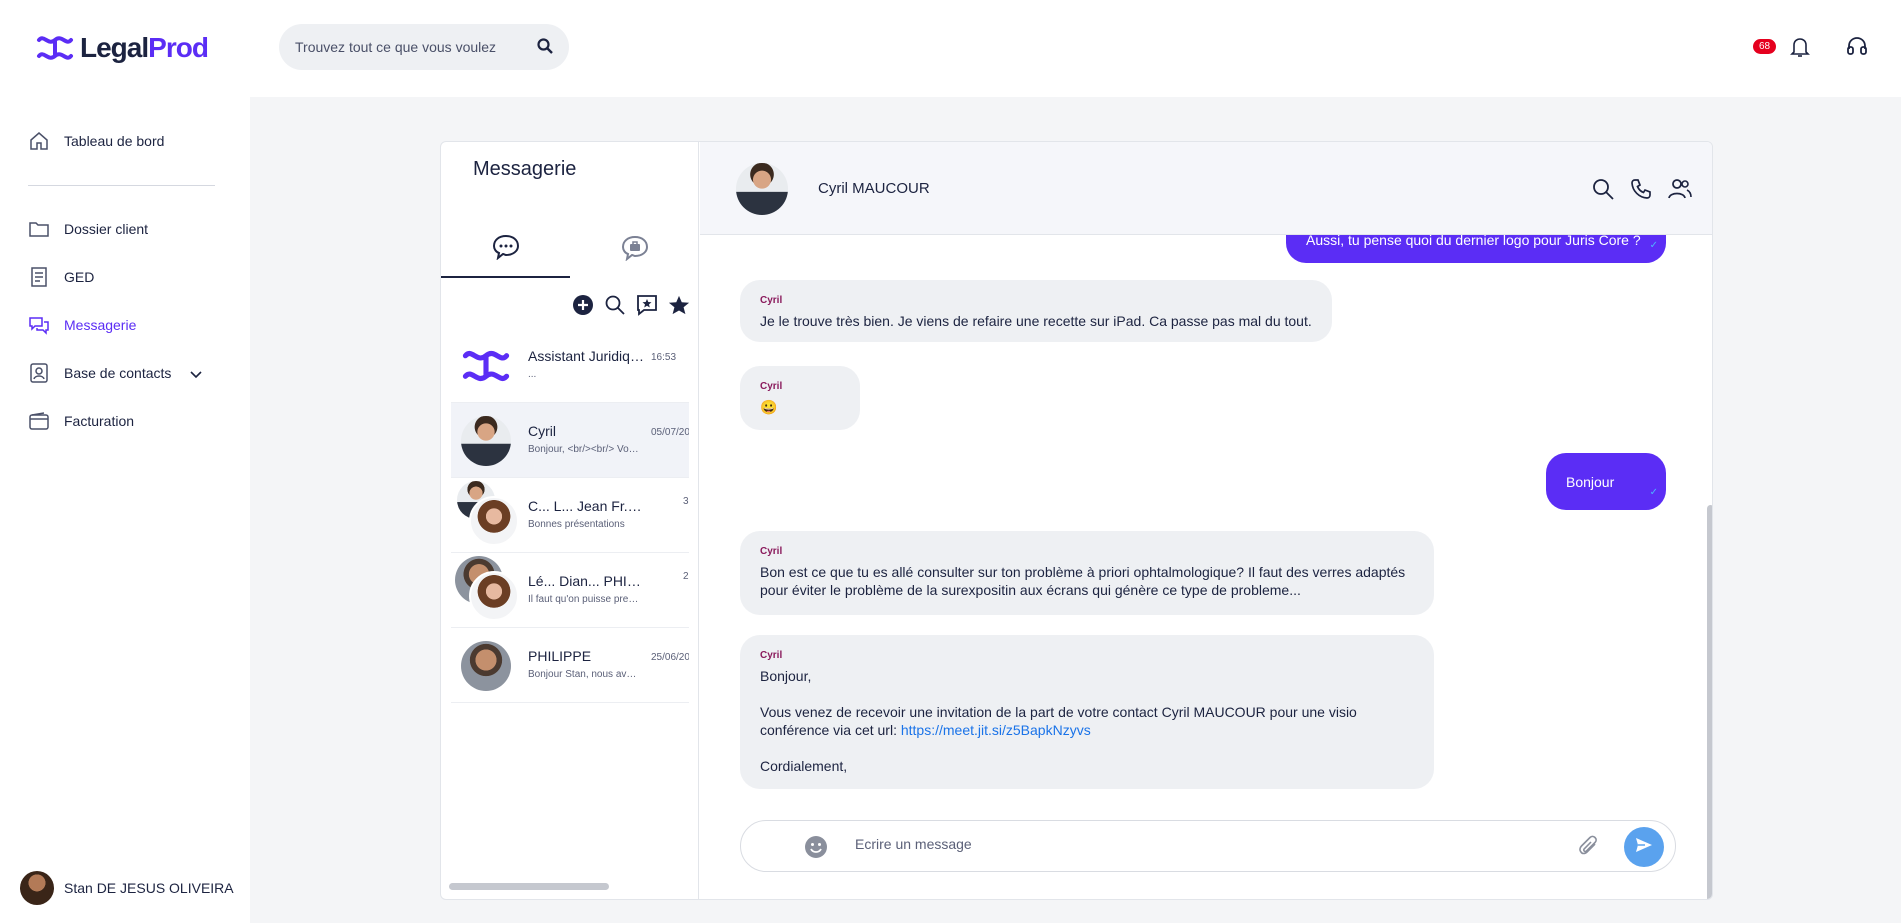 This screenshot has height=923, width=1901. What do you see at coordinates (1641, 191) in the screenshot?
I see `phone-icon` at bounding box center [1641, 191].